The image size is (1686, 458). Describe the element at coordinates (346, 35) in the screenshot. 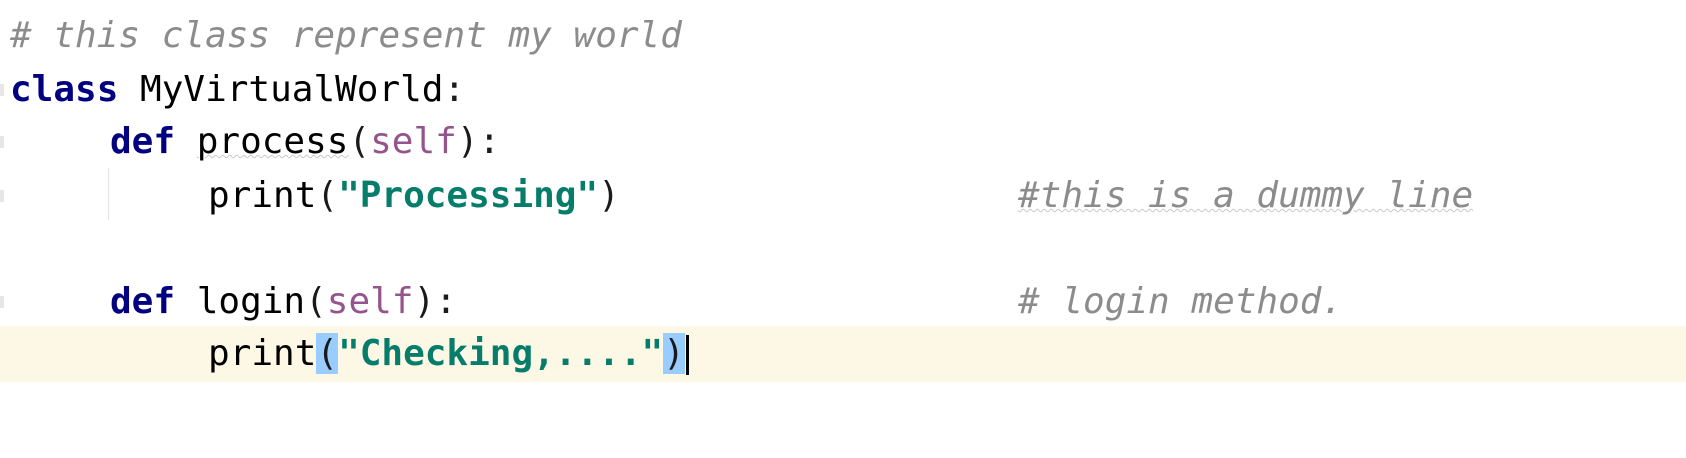

I see `comment-text: # this class represent my world` at that location.